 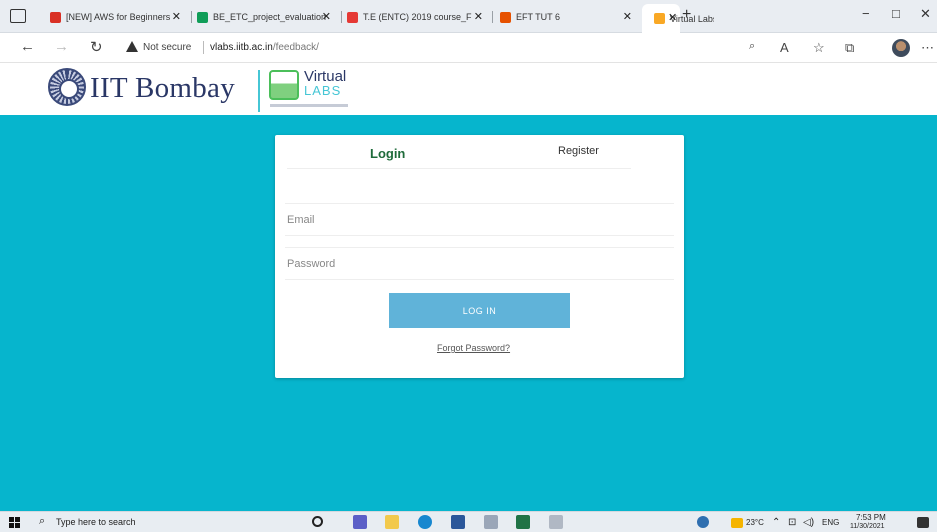 What do you see at coordinates (866, 13) in the screenshot?
I see `minimize-button: −` at bounding box center [866, 13].